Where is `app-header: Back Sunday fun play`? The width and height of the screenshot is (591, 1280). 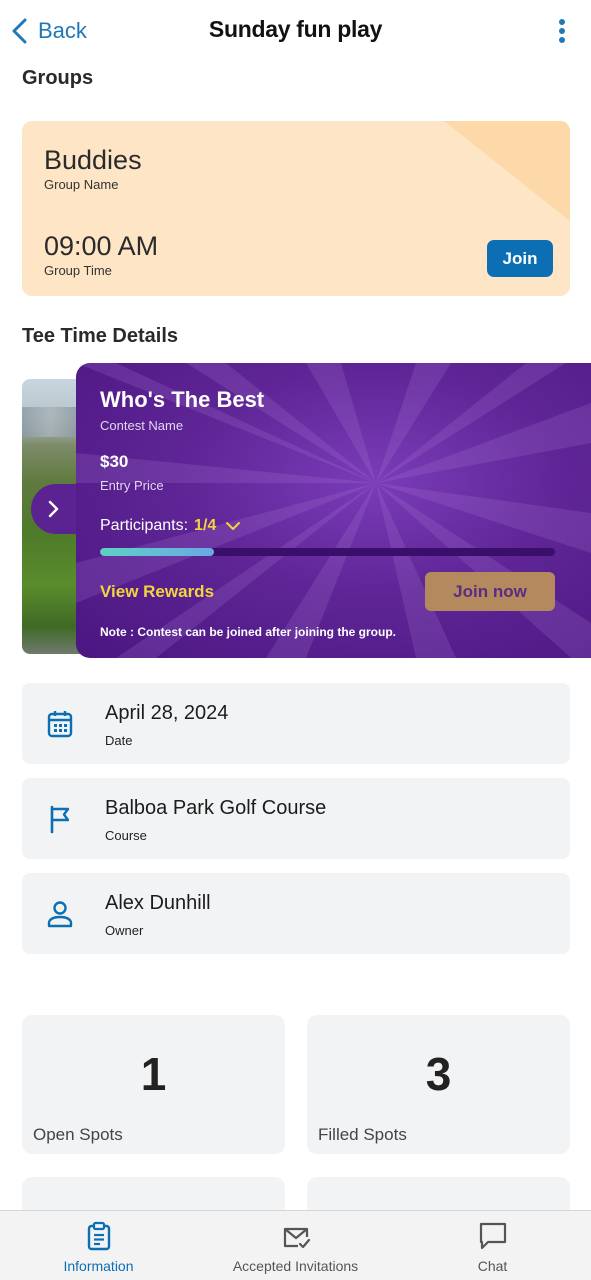 app-header: Back Sunday fun play is located at coordinates (295, 31).